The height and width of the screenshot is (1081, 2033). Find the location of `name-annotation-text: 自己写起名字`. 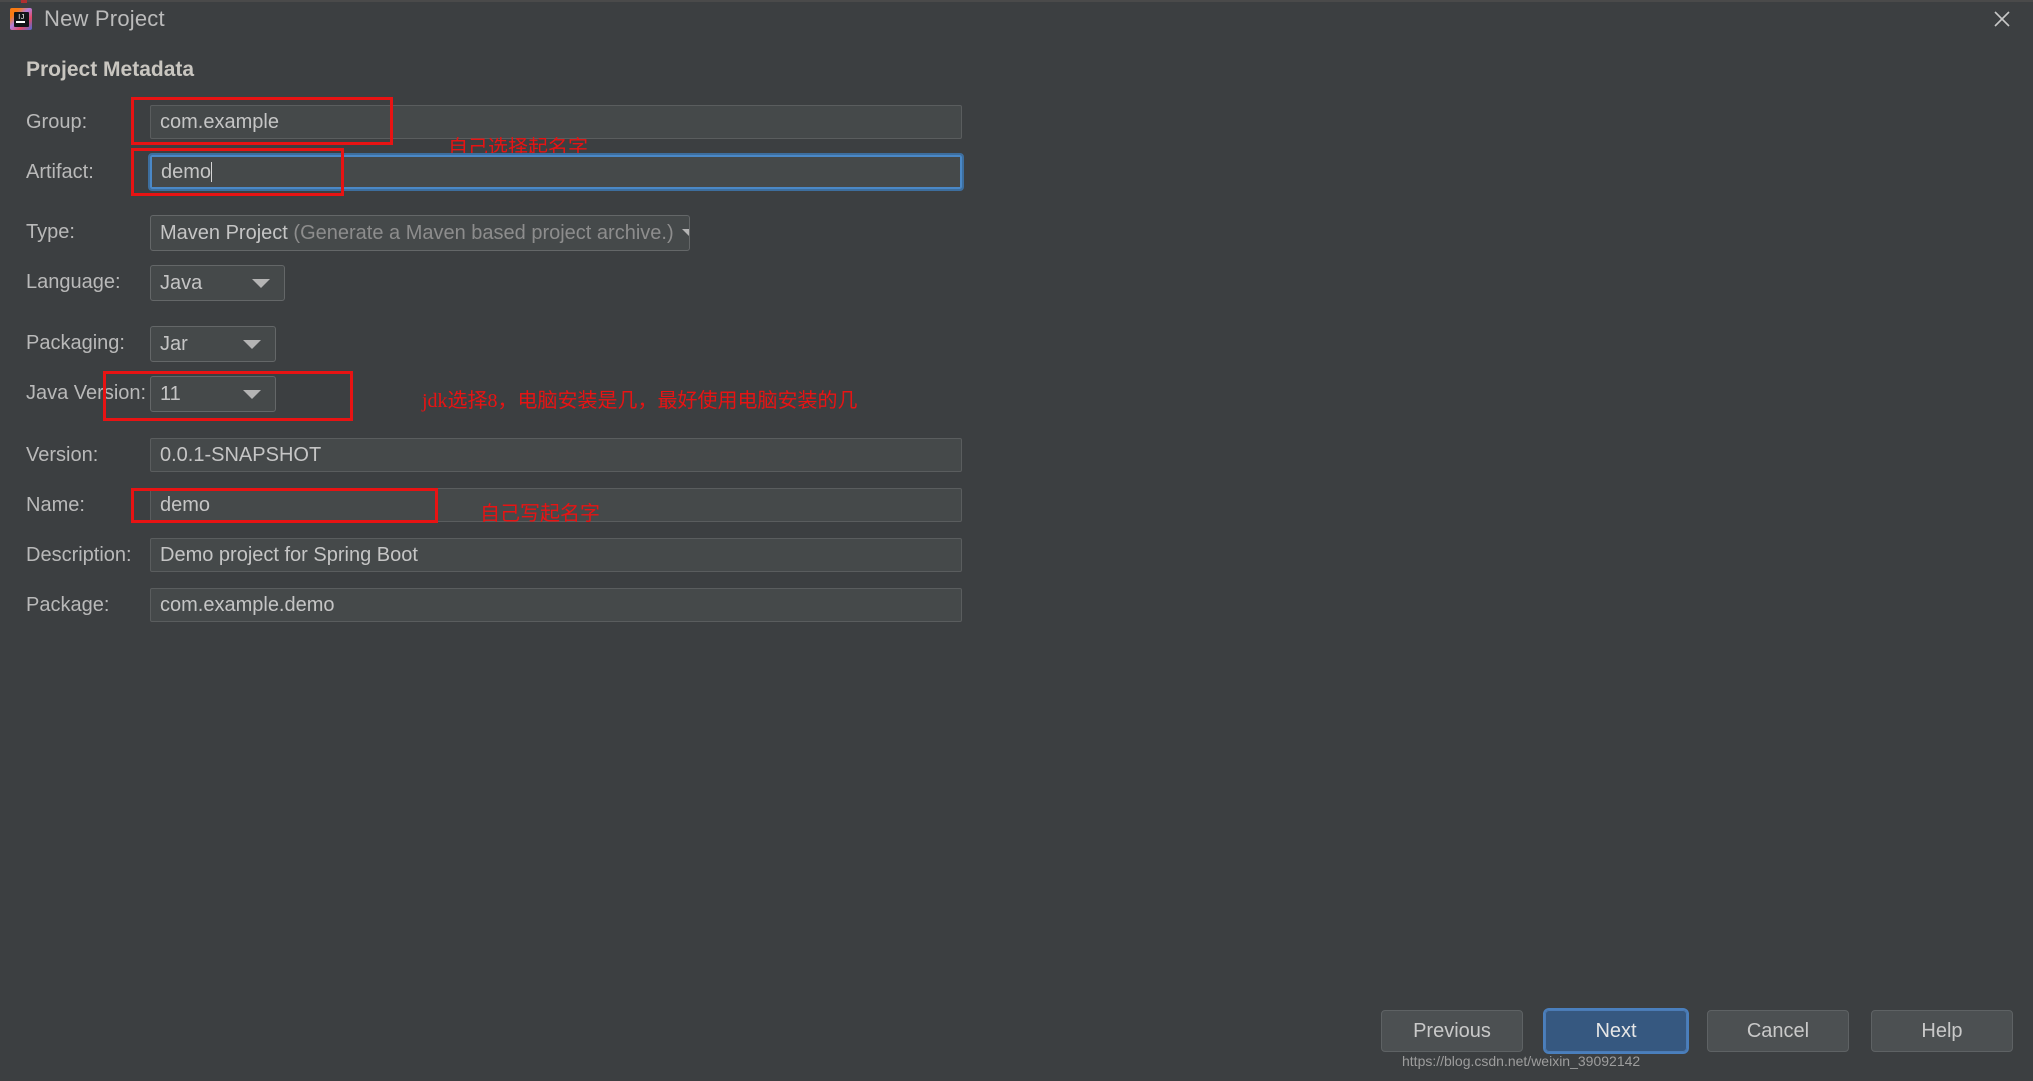

name-annotation-text: 自己写起名字 is located at coordinates (540, 514).